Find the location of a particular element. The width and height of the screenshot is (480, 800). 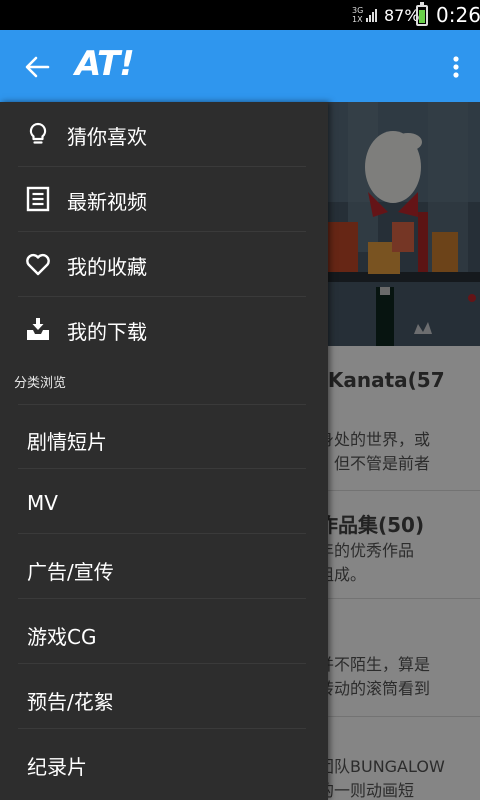

category-item: 剧情短片 is located at coordinates (164, 436).